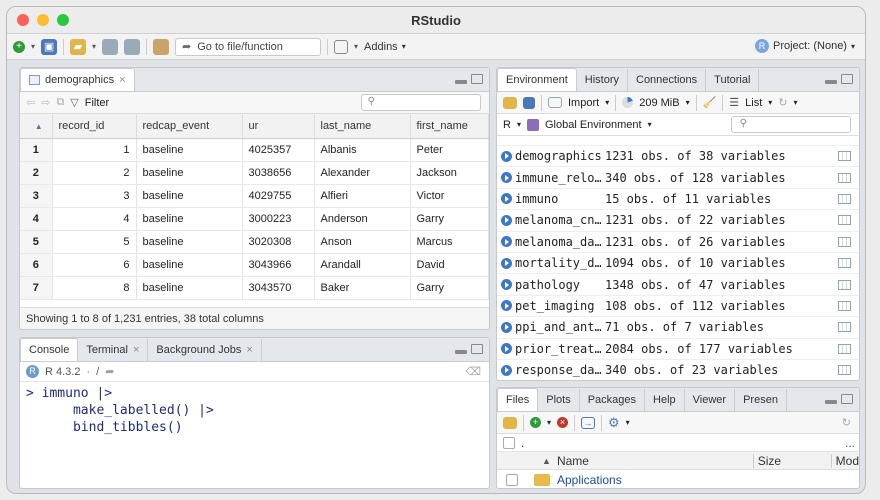 The height and width of the screenshot is (500, 880). Describe the element at coordinates (535, 422) in the screenshot. I see `new-blank-file-icon: +` at that location.